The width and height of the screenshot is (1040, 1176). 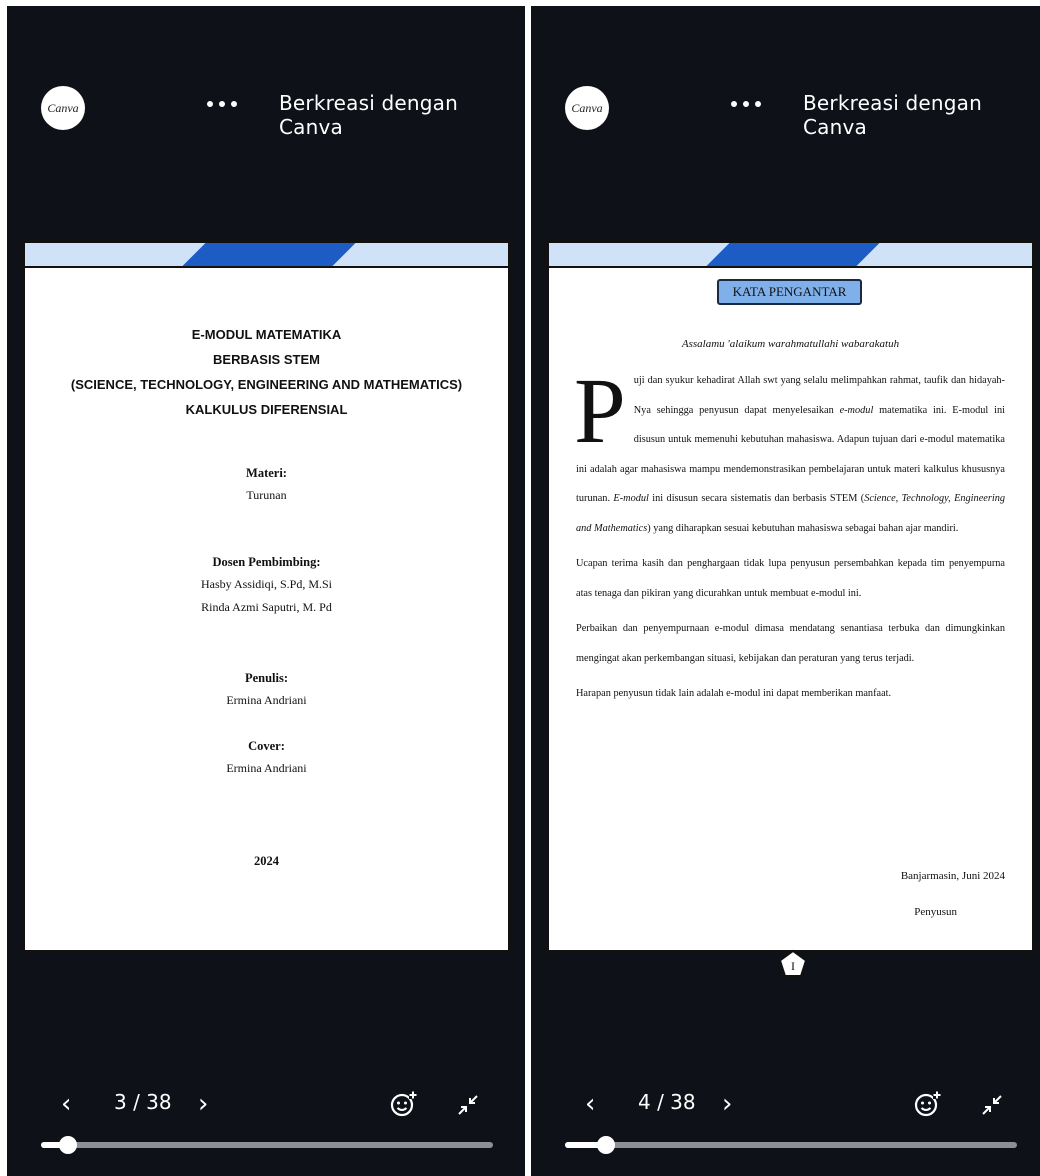 I want to click on signature-place-date: Banjarmasin, Juni 2024, so click(x=952, y=876).